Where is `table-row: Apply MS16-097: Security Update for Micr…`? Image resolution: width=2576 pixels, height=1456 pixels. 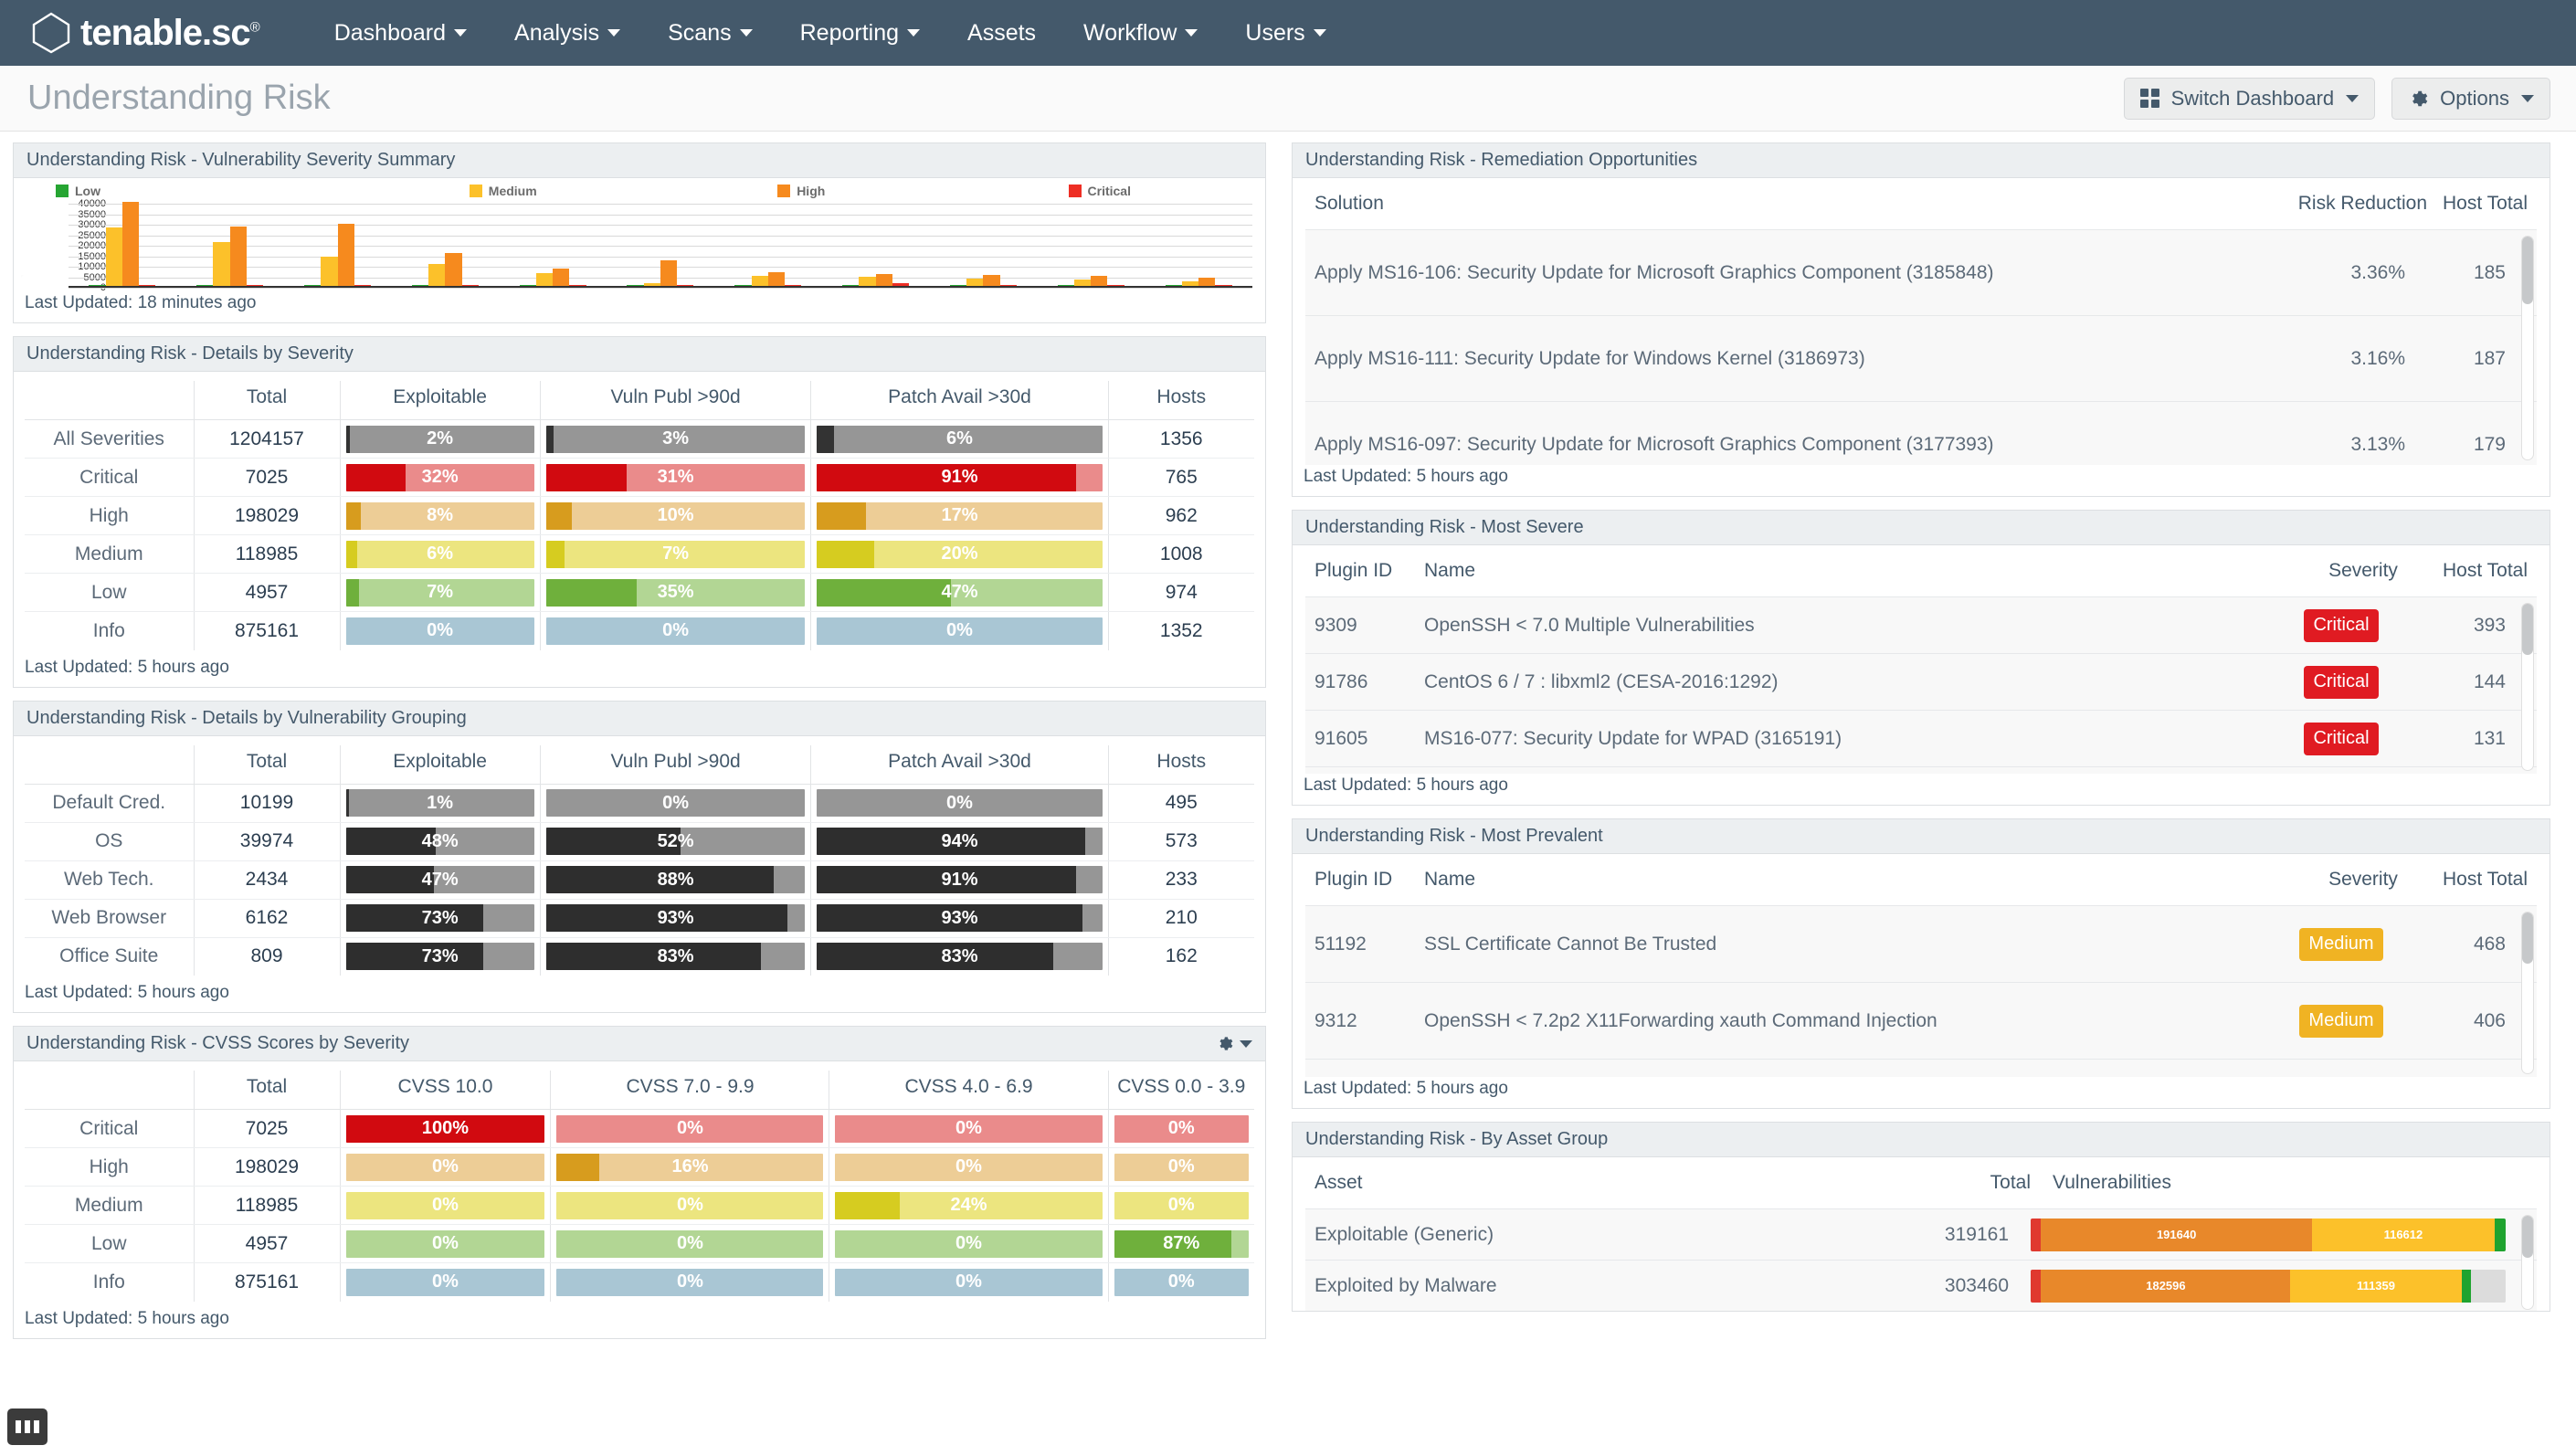 table-row: Apply MS16-097: Security Update for Micr… is located at coordinates (1921, 434).